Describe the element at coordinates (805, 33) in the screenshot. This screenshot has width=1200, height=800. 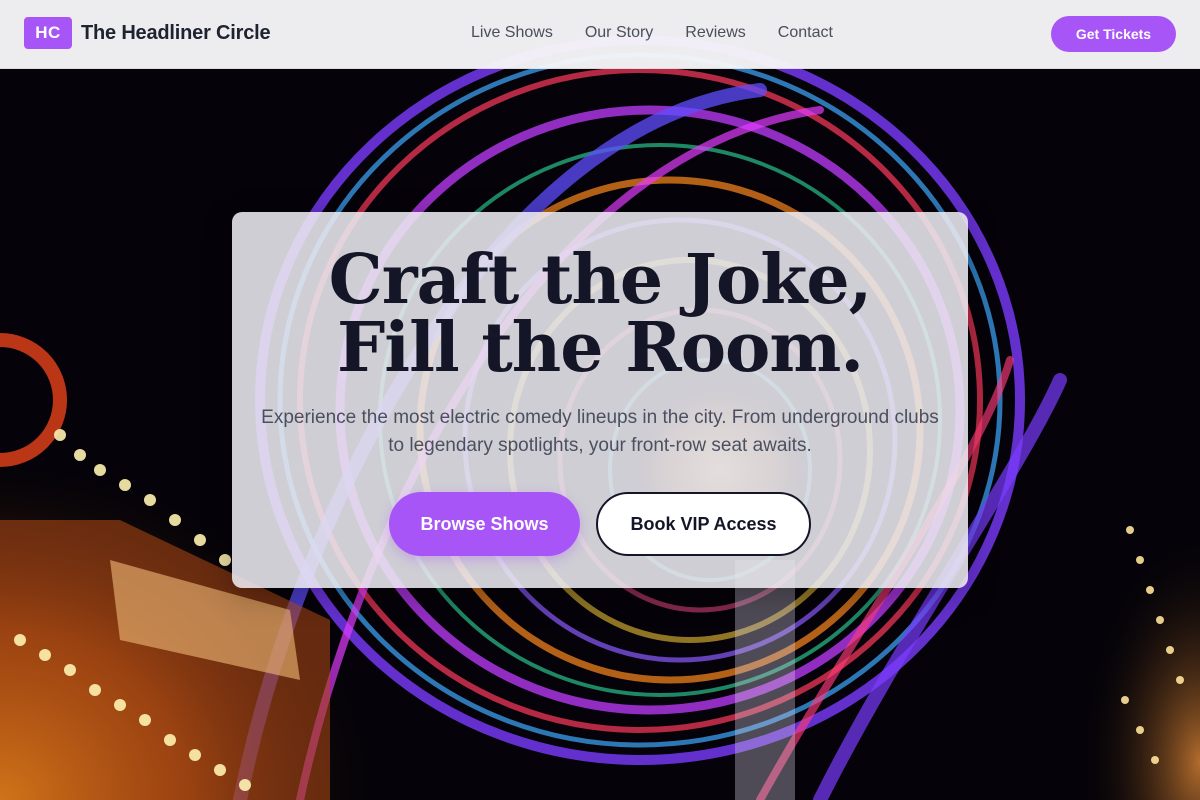
I see `nav-item-contact: Contact` at that location.